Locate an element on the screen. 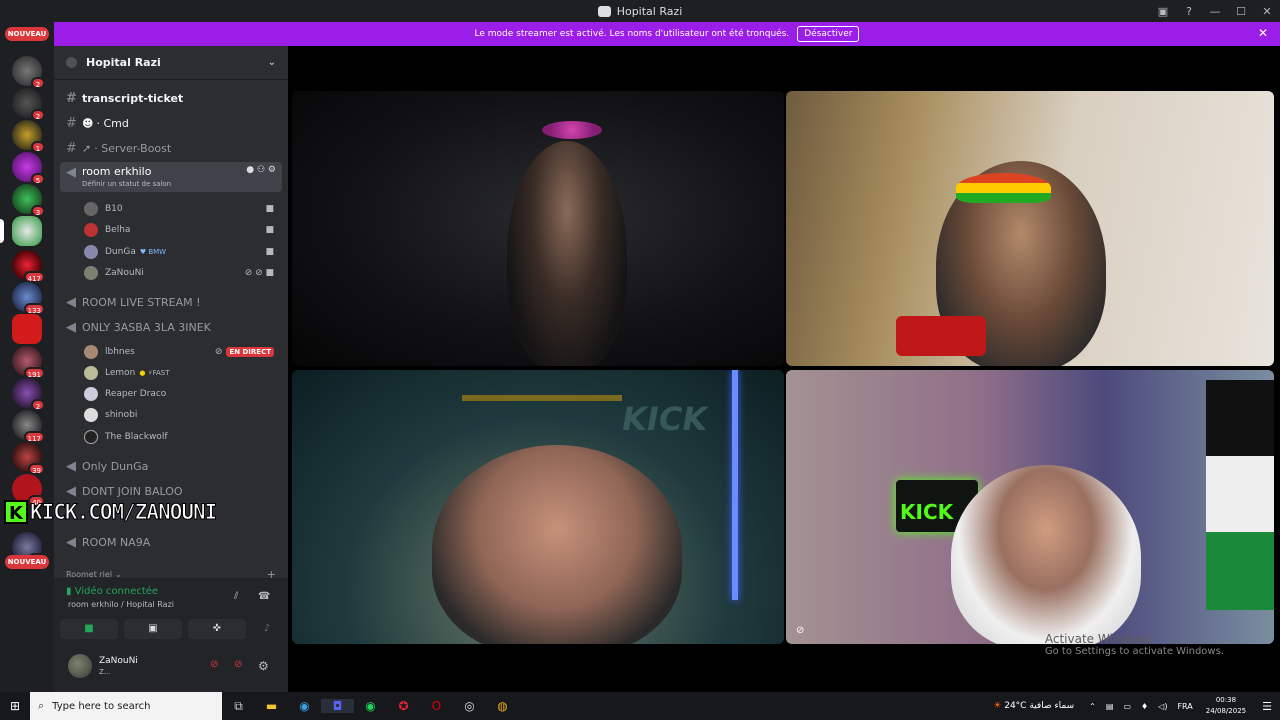 This screenshot has width=1280, height=720. start-windows-icon: ⊞ is located at coordinates (15, 706).